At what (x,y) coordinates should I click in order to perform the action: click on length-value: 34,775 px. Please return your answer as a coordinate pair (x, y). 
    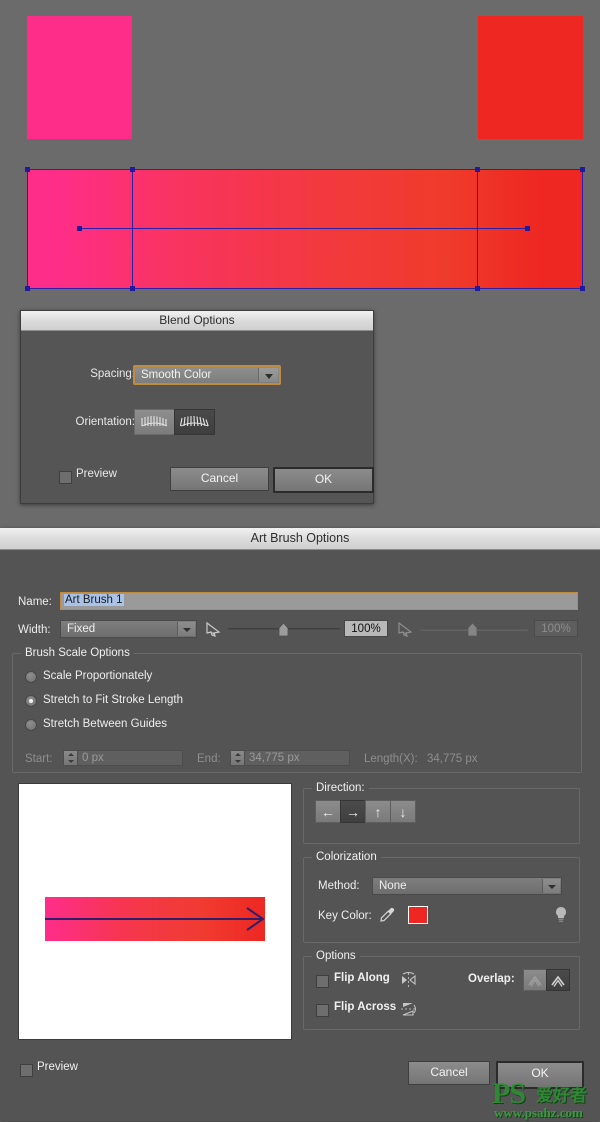
    Looking at the image, I should click on (452, 759).